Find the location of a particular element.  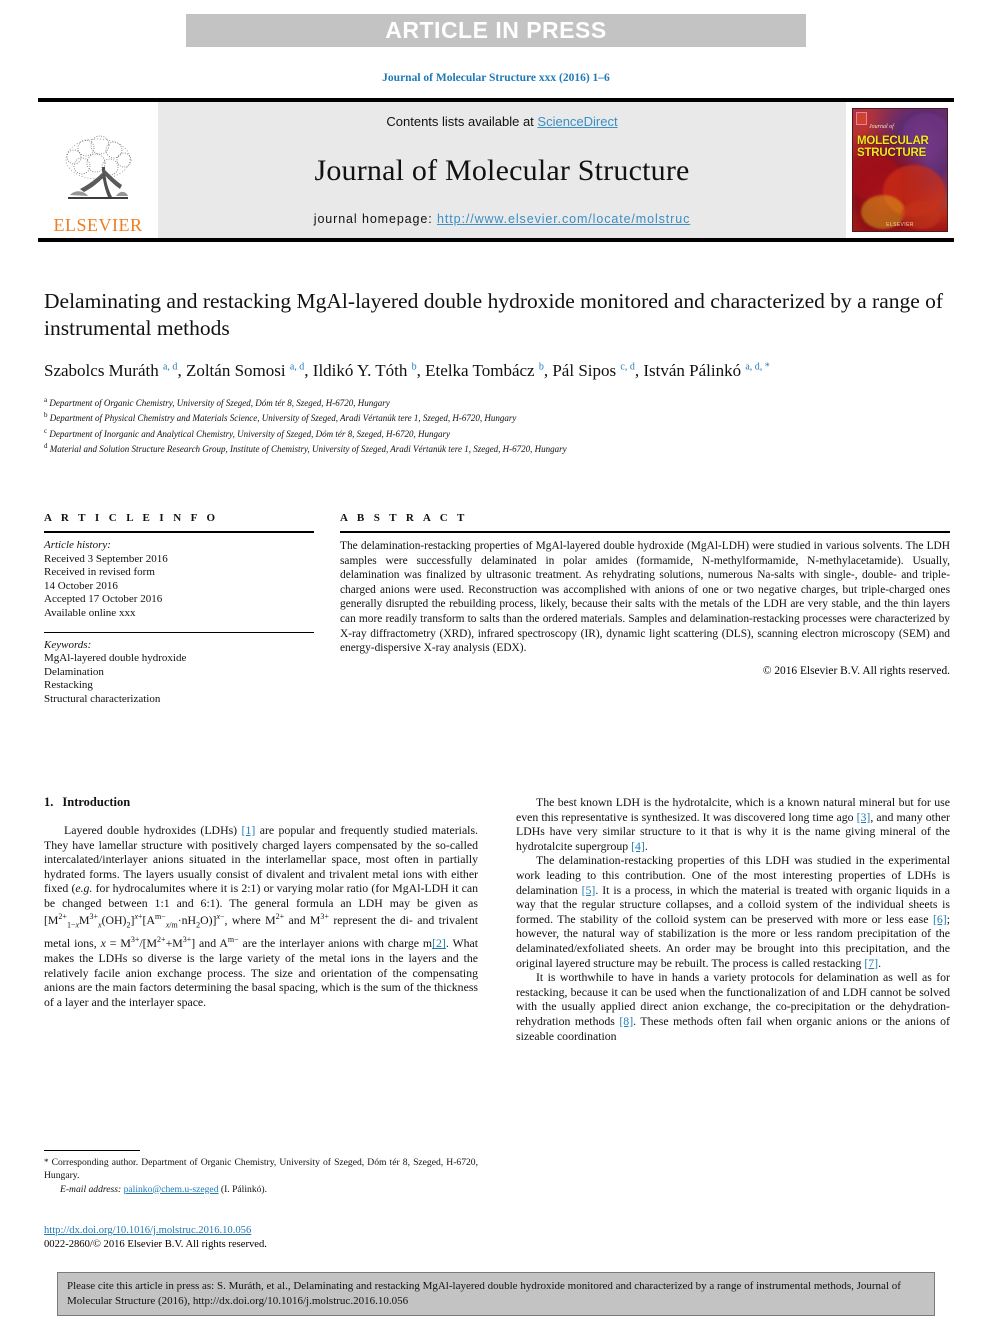

section-number: 1. is located at coordinates (49, 802).